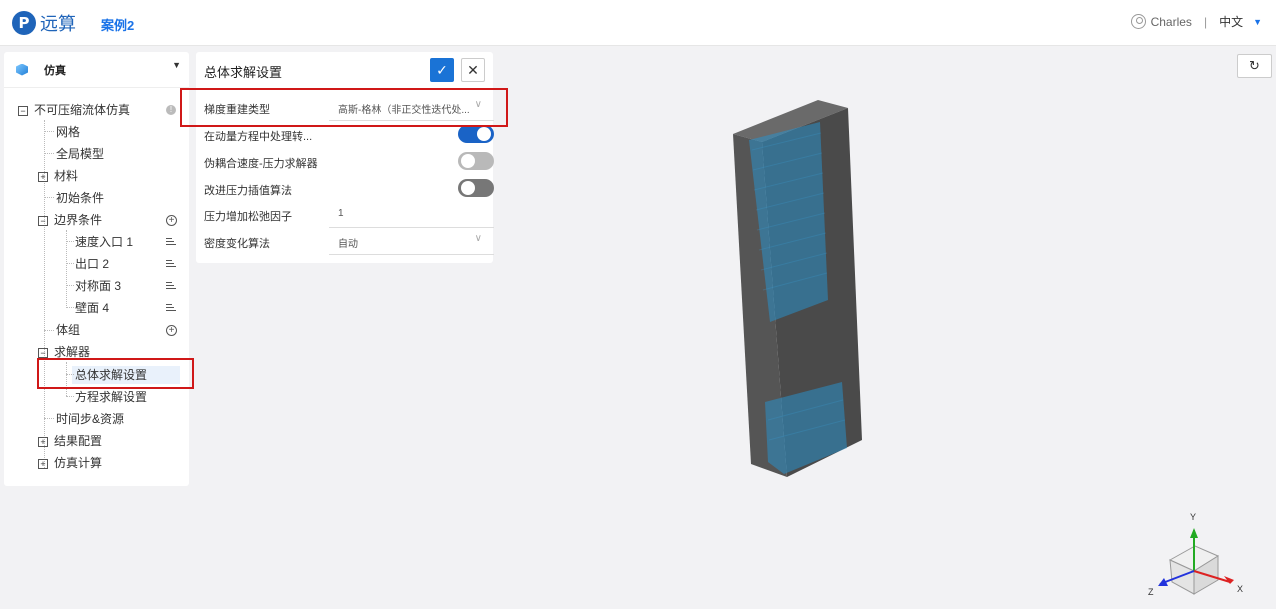 The height and width of the screenshot is (609, 1276). Describe the element at coordinates (176, 65) in the screenshot. I see `caret-down-icon: ▼` at that location.